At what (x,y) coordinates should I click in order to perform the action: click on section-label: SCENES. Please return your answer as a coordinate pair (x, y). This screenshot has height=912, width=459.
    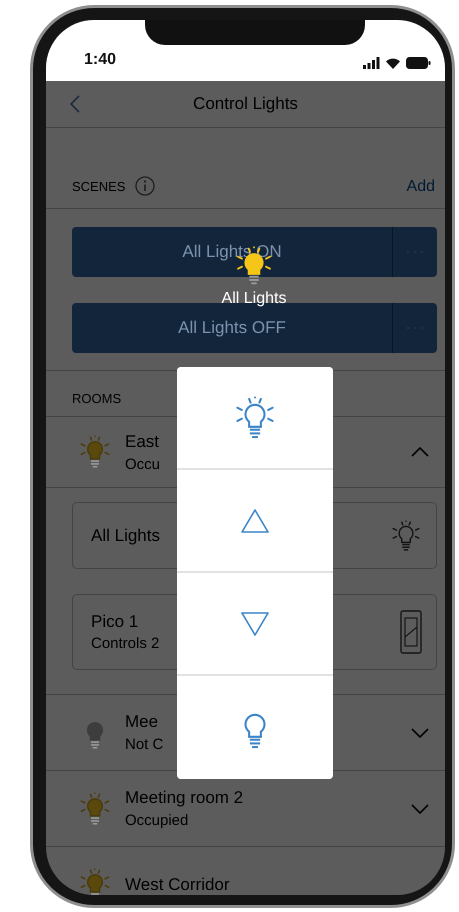
    Looking at the image, I should click on (99, 186).